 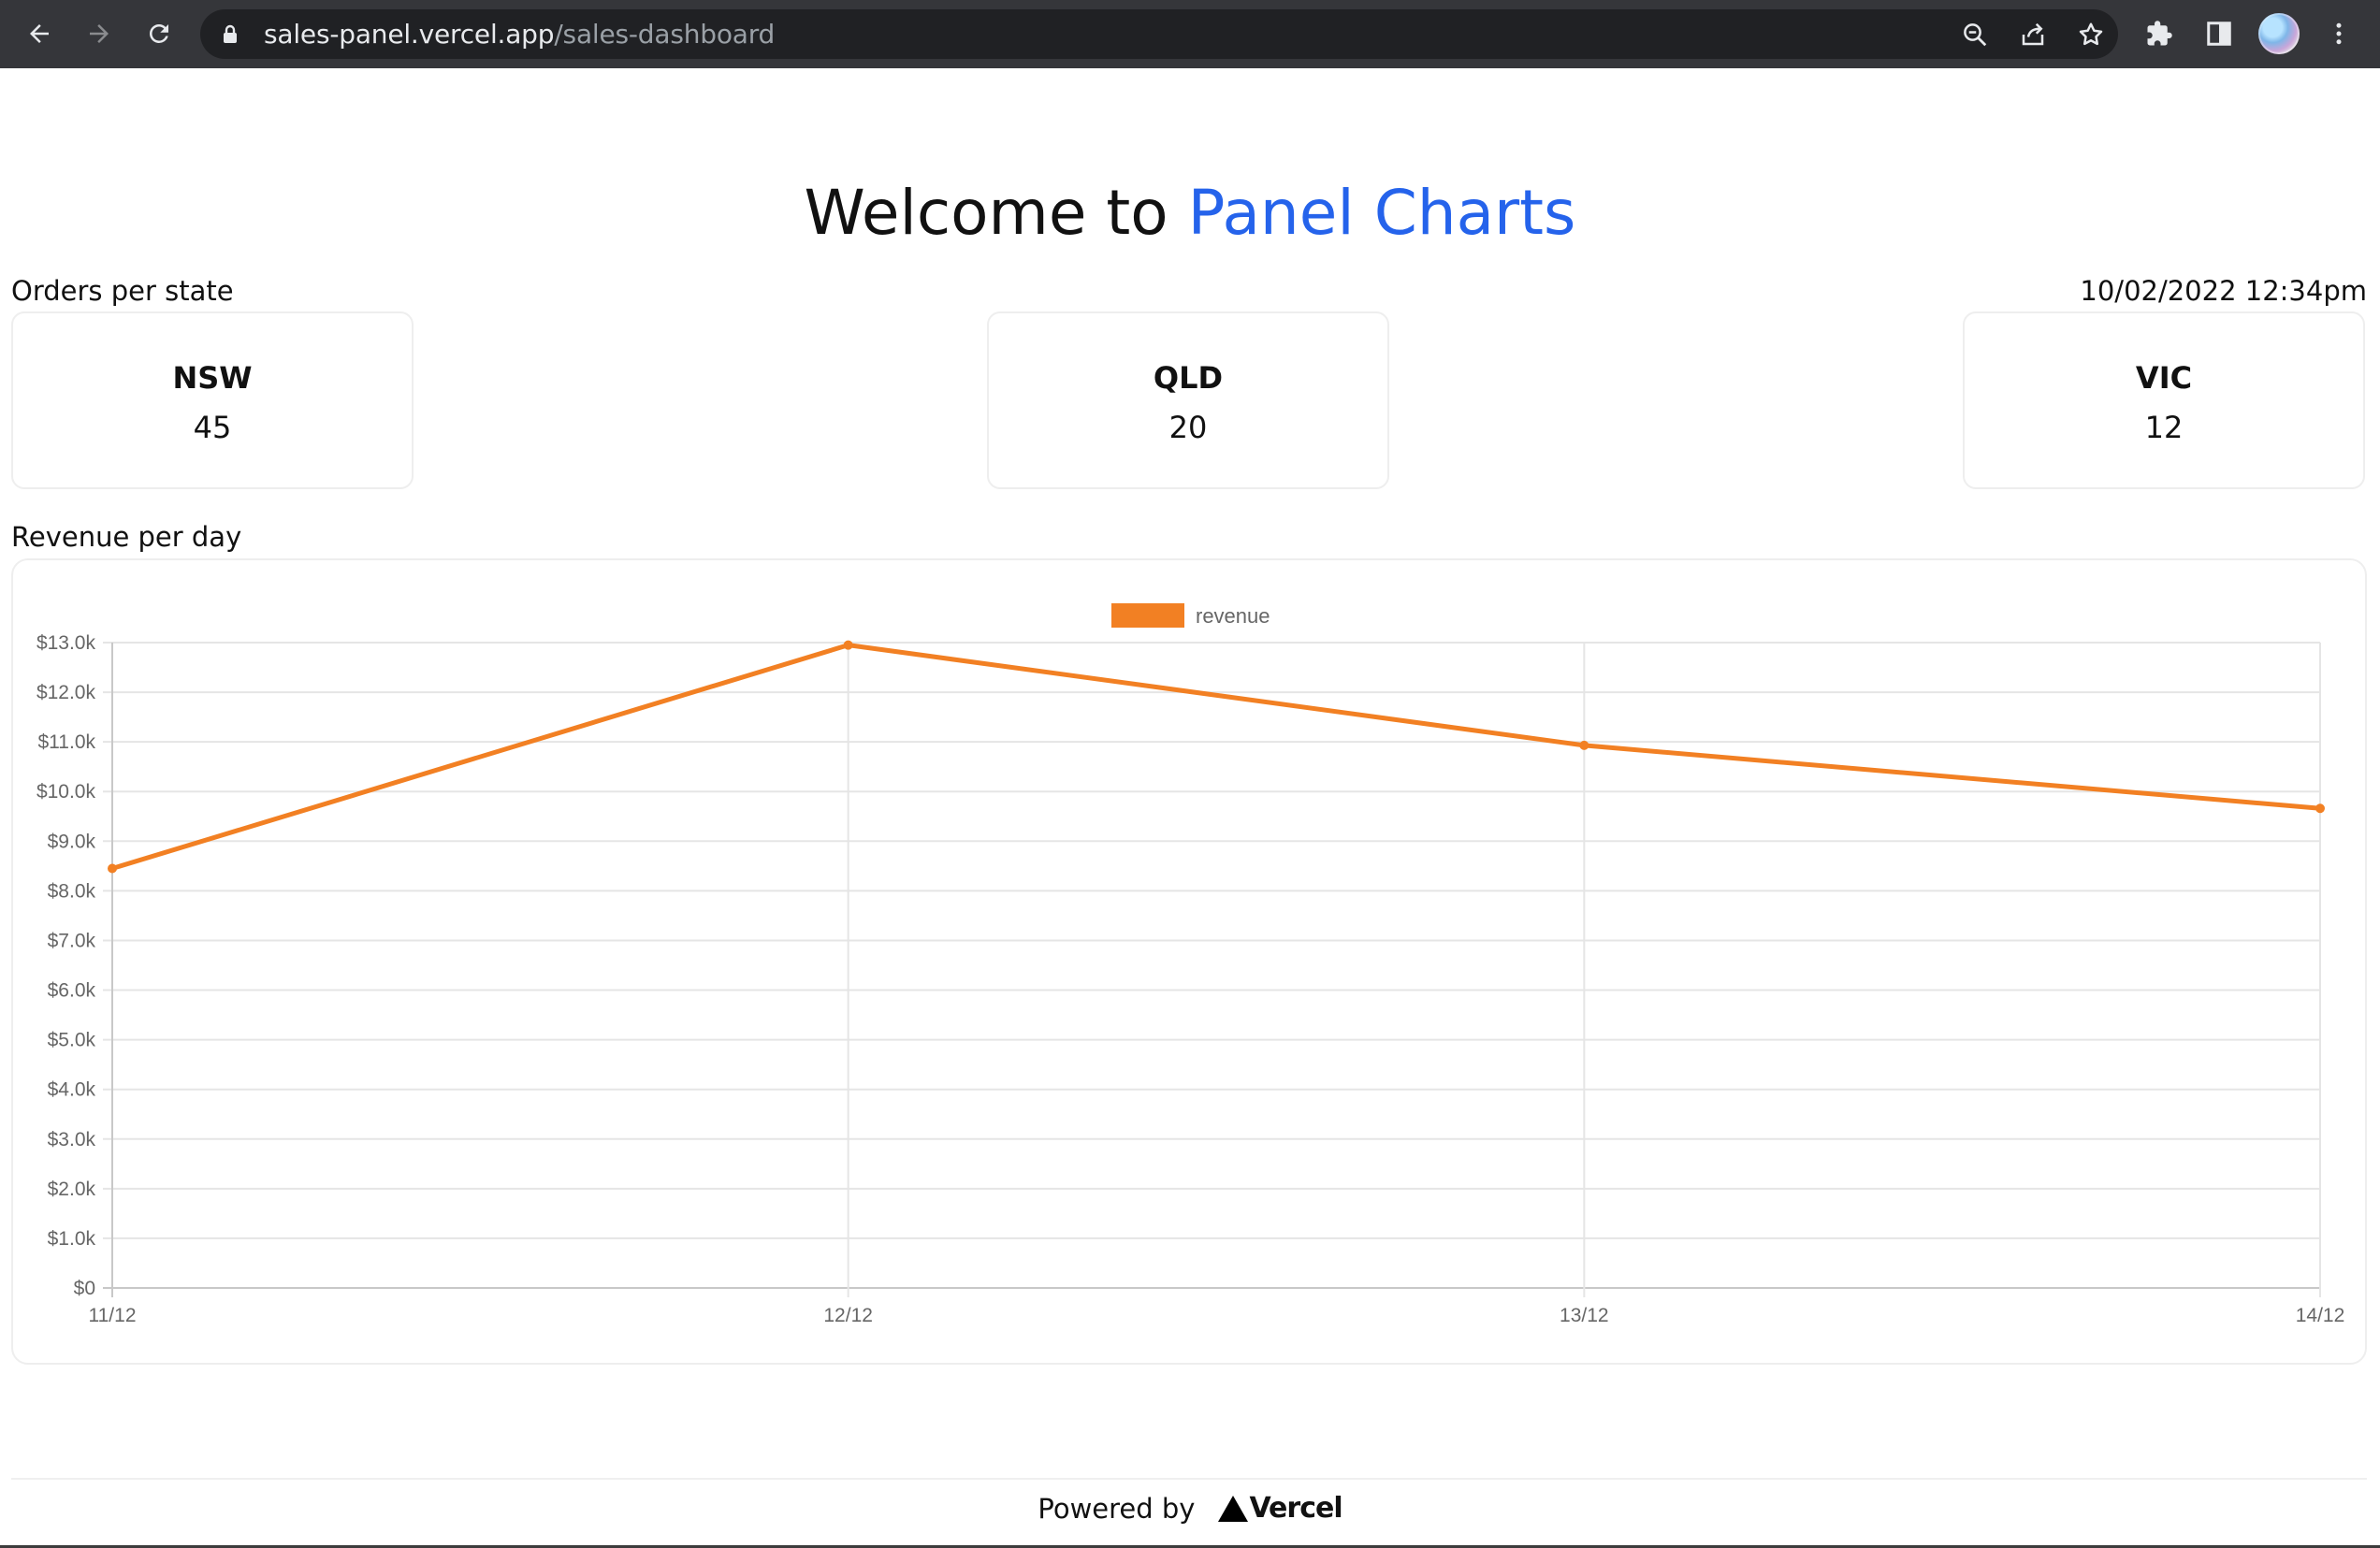 I want to click on y-tick-label: $8.0k, so click(x=72, y=891).